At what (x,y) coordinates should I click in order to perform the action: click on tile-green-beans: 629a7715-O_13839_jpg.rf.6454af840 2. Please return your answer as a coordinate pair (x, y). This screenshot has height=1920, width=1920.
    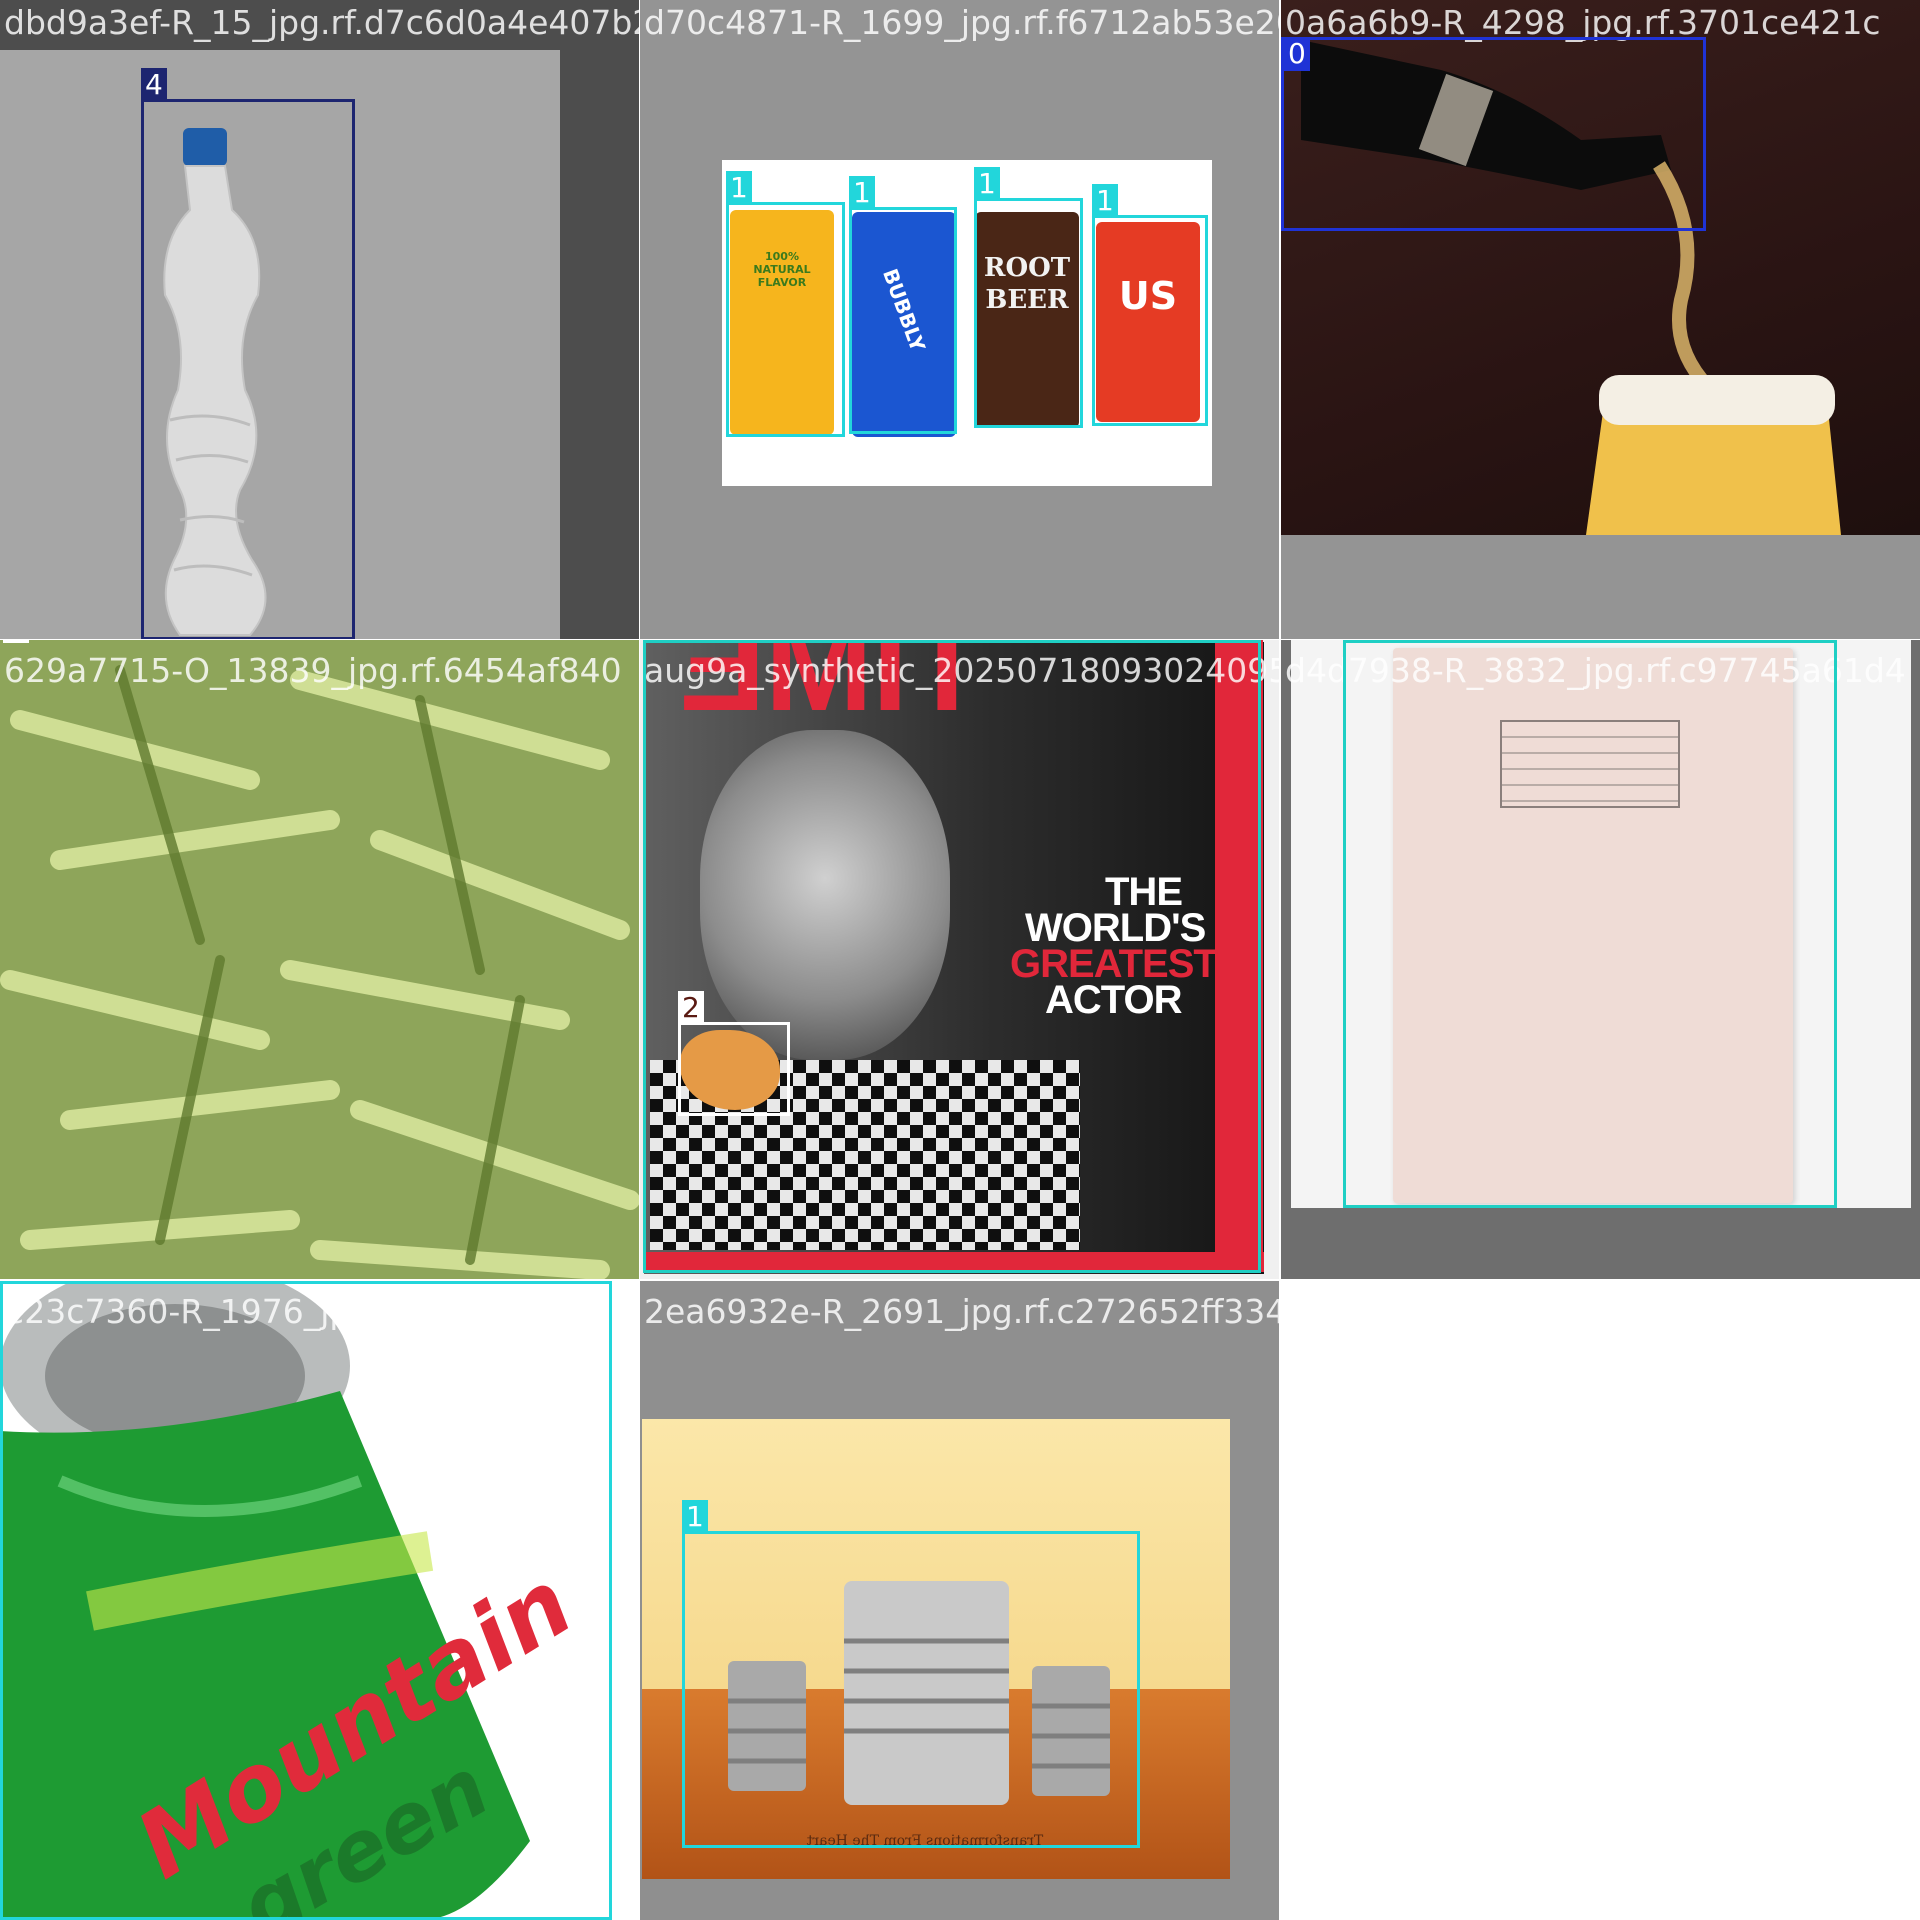
    Looking at the image, I should click on (319, 959).